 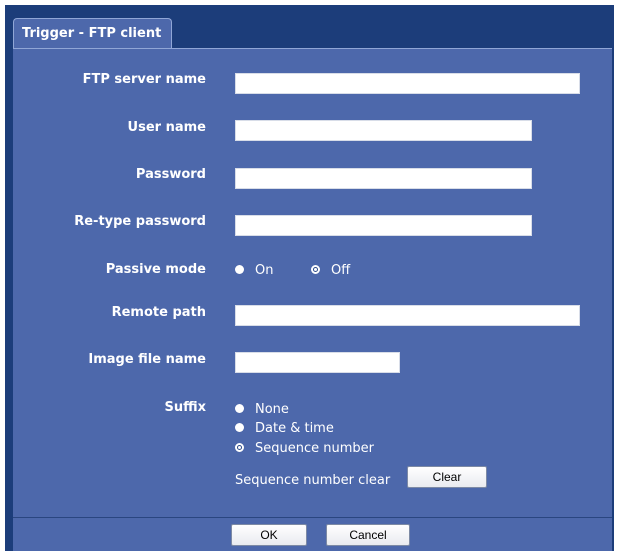 What do you see at coordinates (170, 174) in the screenshot?
I see `password-label: Password` at bounding box center [170, 174].